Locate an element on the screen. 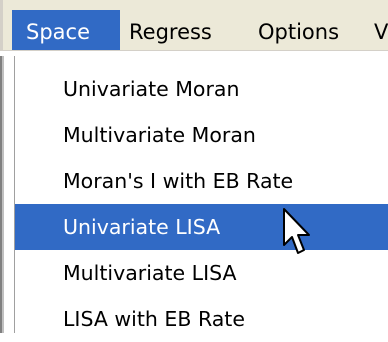 Image resolution: width=388 pixels, height=342 pixels. menu-space: Space is located at coordinates (66, 30).